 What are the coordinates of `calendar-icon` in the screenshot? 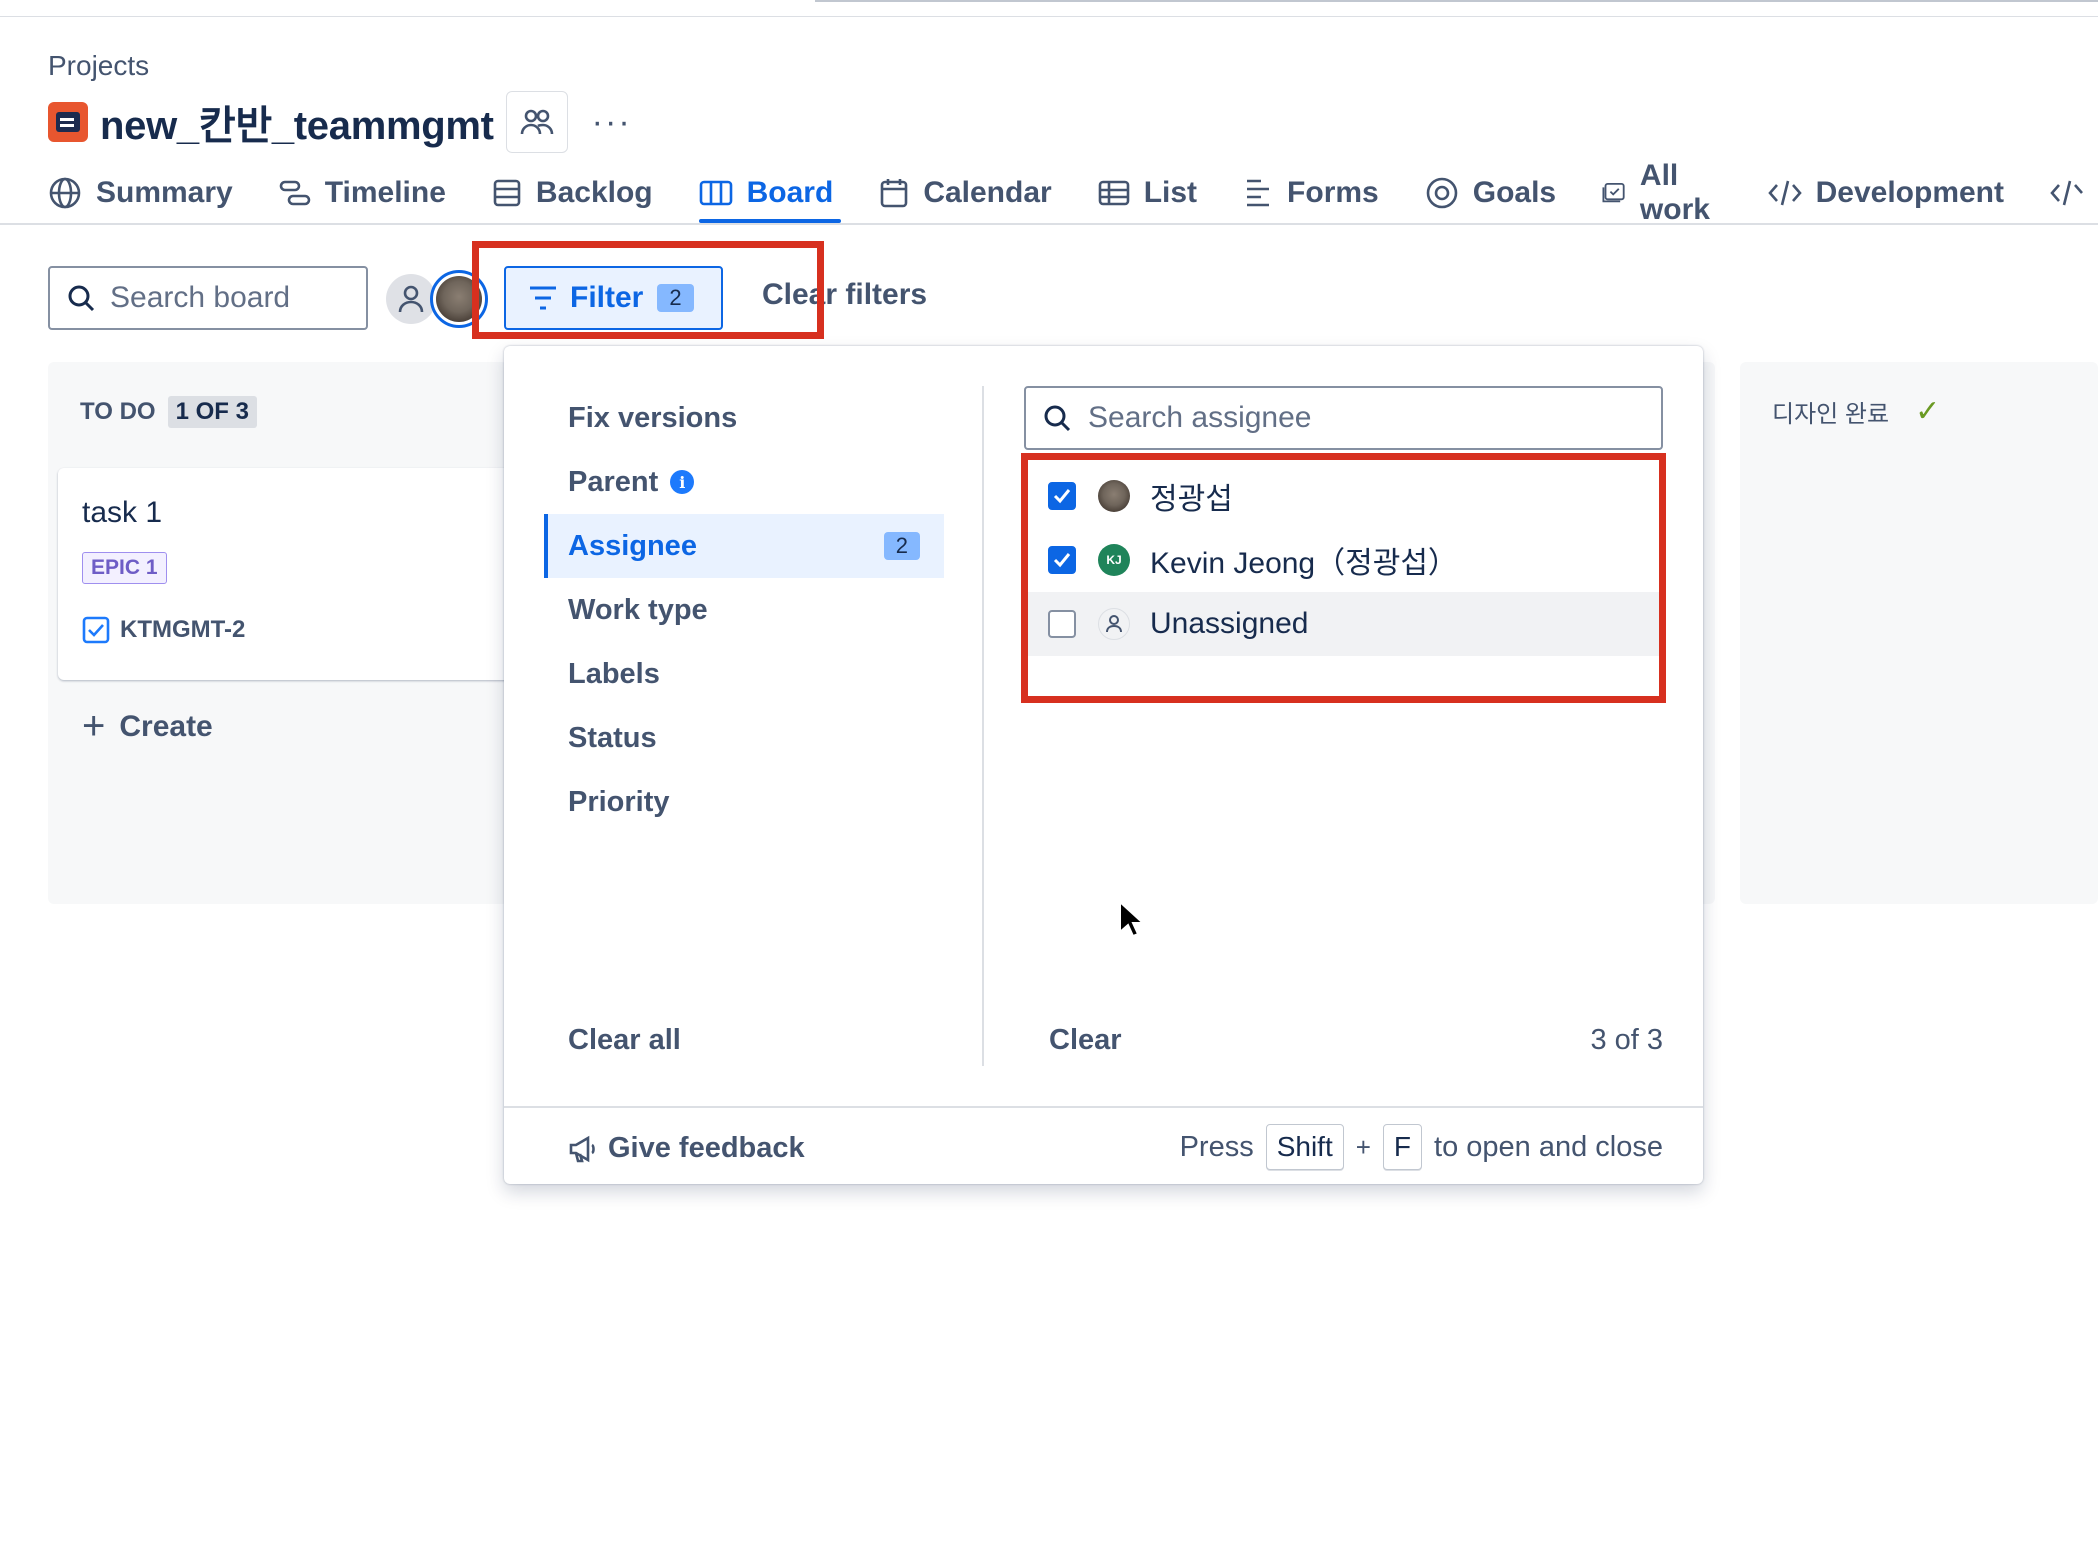 It's located at (894, 193).